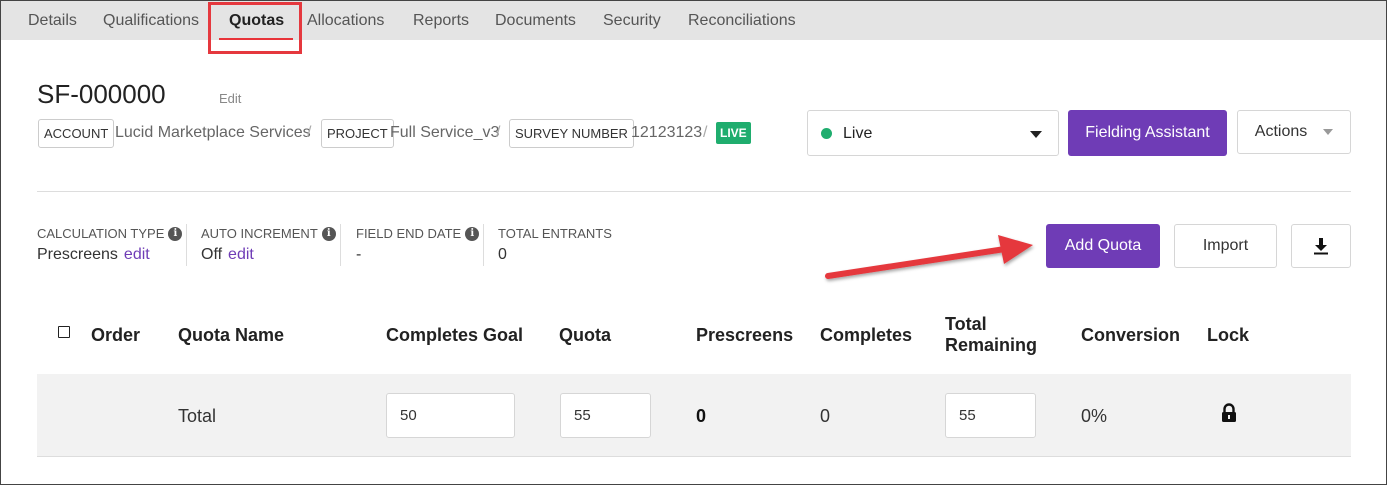  Describe the element at coordinates (137, 254) in the screenshot. I see `calculation-type-edit-link: edit` at that location.